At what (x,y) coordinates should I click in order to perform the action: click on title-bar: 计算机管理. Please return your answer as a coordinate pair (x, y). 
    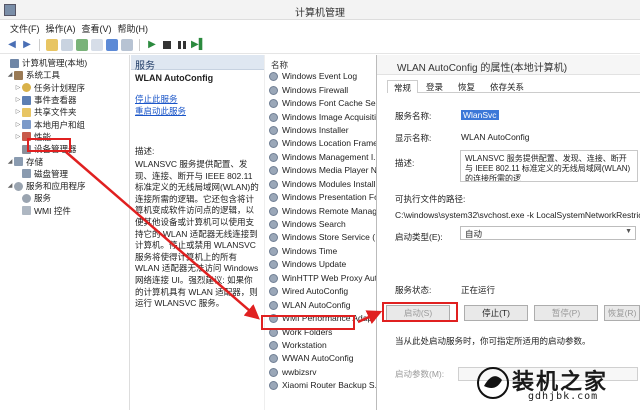
    Looking at the image, I should click on (320, 10).